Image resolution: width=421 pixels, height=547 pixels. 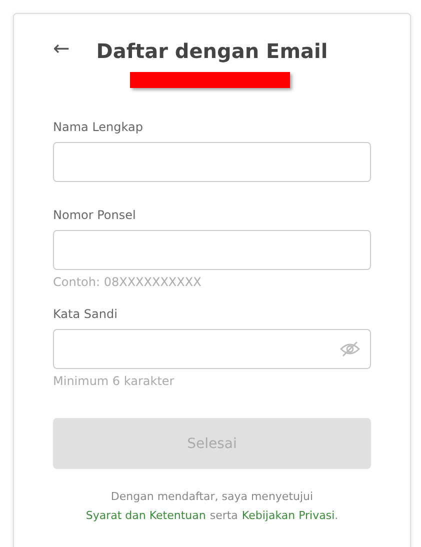 What do you see at coordinates (85, 314) in the screenshot?
I see `field-label: Kata Sandi` at bounding box center [85, 314].